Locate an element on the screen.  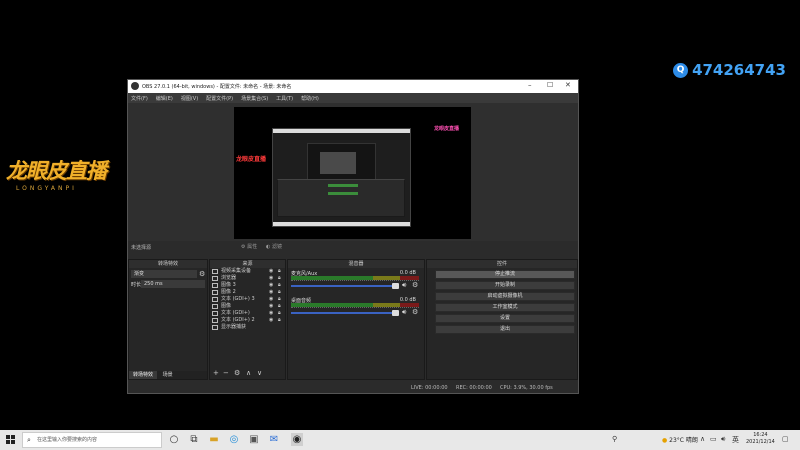
source-item: 显示器捕获 is located at coordinates (247, 327).